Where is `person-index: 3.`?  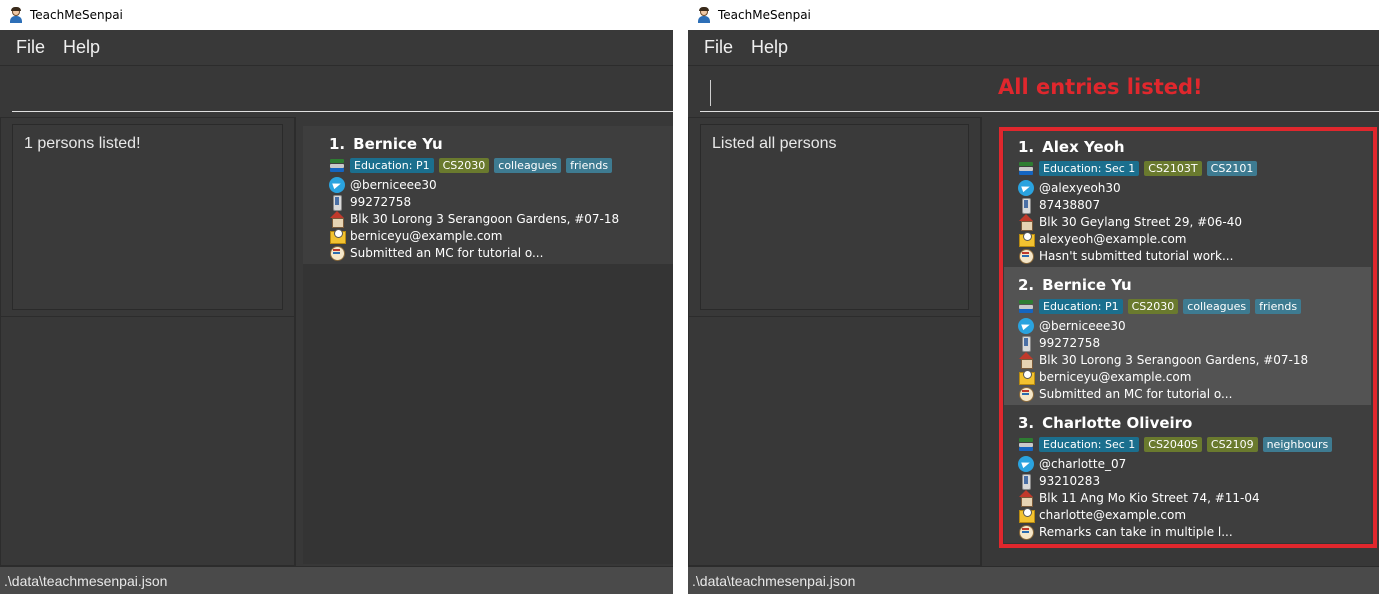 person-index: 3. is located at coordinates (1026, 423).